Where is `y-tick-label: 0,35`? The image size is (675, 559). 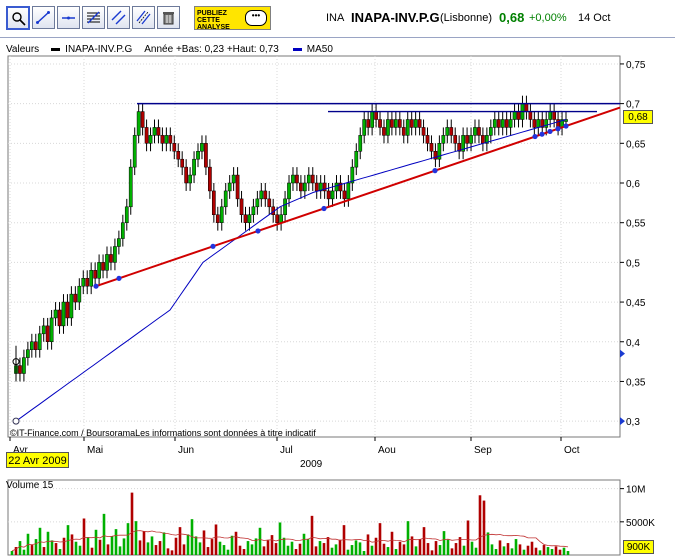
y-tick-label: 0,35 is located at coordinates (636, 382).